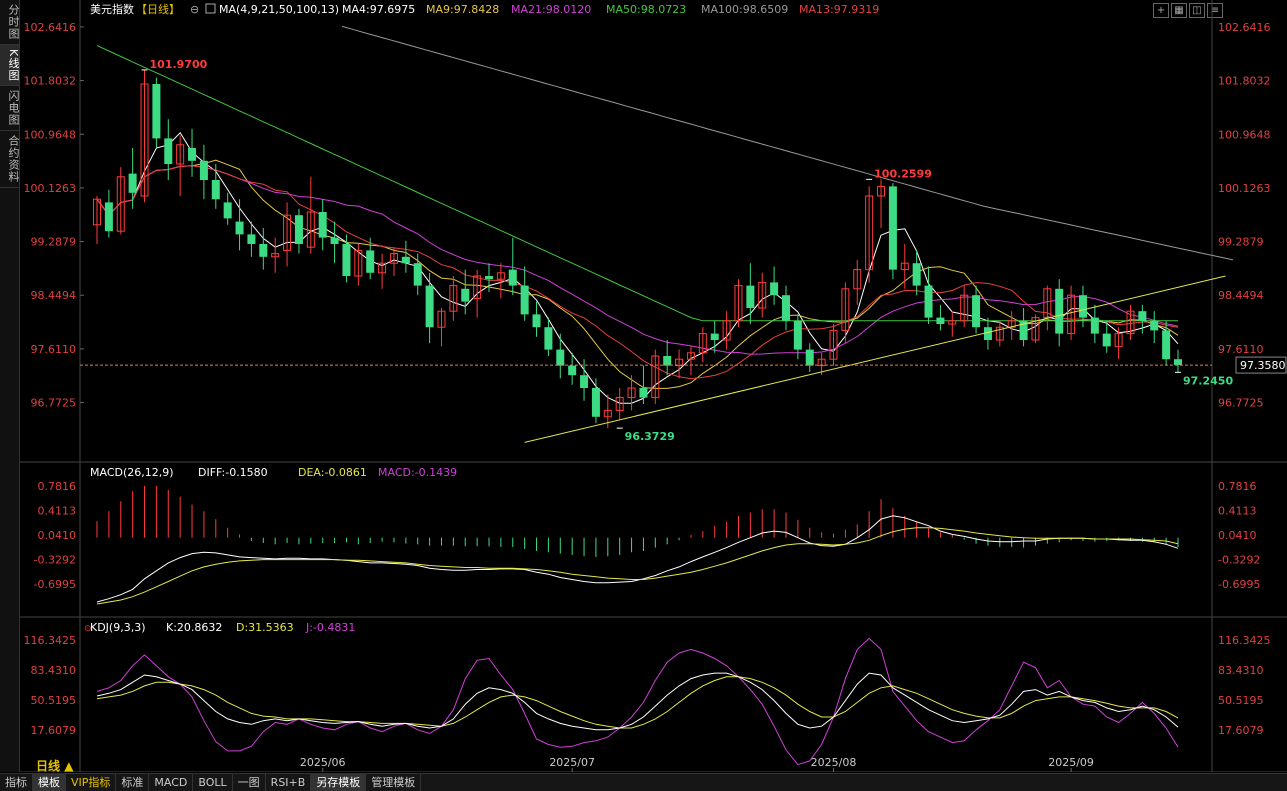 This screenshot has width=1287, height=791. What do you see at coordinates (49, 782) in the screenshot?
I see `toolbar-button-1: 模板` at bounding box center [49, 782].